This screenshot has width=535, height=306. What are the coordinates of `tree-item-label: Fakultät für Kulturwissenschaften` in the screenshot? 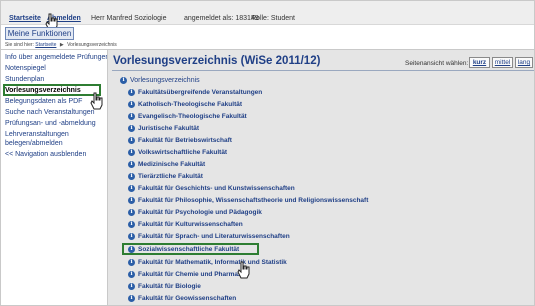 It's located at (190, 224).